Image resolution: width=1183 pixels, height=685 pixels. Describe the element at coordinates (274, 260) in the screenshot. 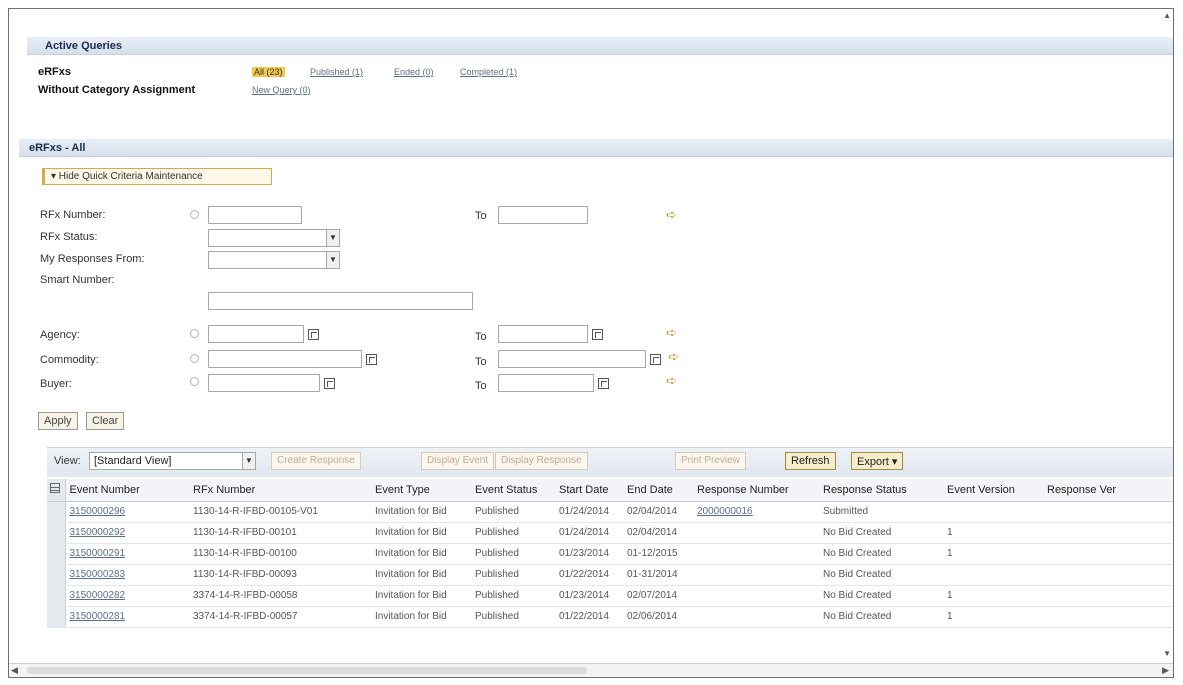

I see `my-responses-from-select: ▼` at that location.